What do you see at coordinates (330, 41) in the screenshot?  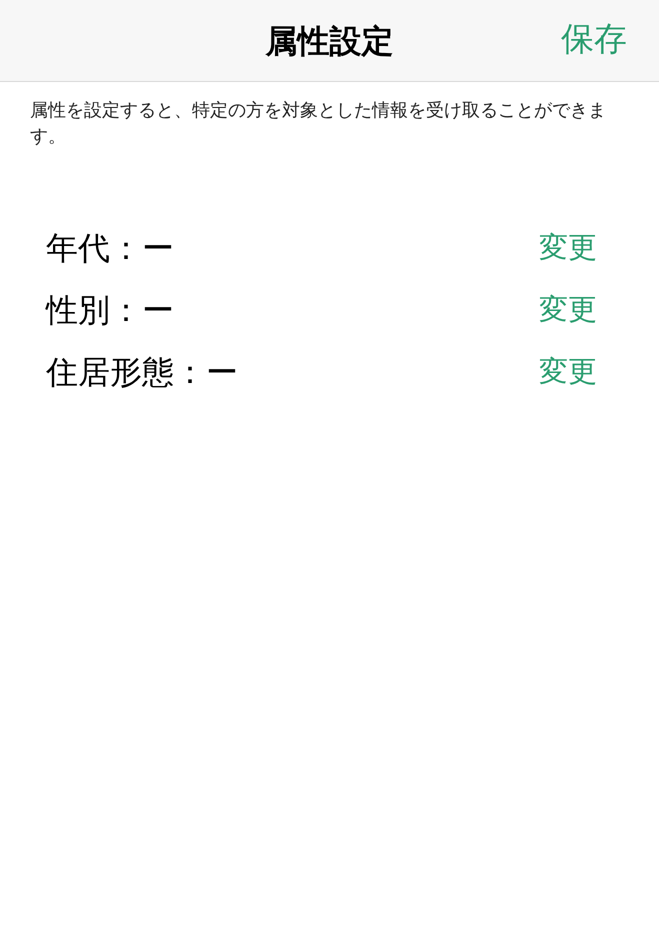 I see `page-title: 属性設定` at bounding box center [330, 41].